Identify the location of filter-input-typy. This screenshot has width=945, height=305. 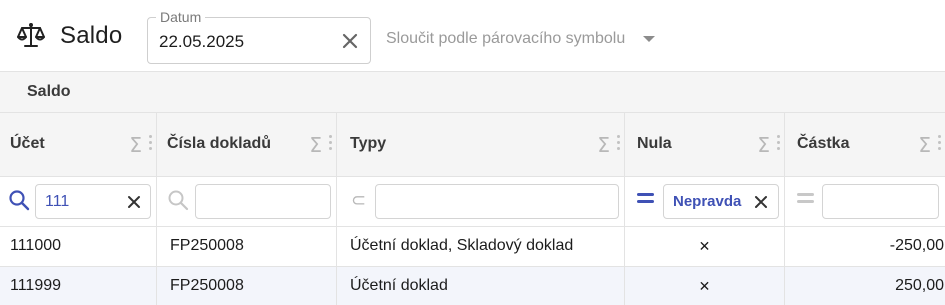
(497, 201).